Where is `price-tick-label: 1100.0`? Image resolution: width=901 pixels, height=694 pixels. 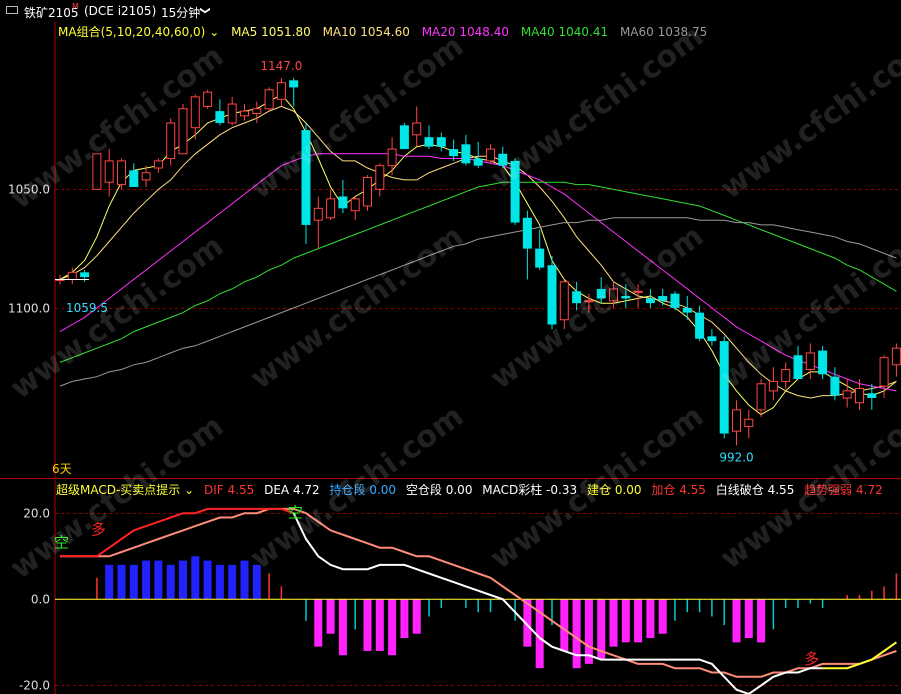
price-tick-label: 1100.0 is located at coordinates (29, 309).